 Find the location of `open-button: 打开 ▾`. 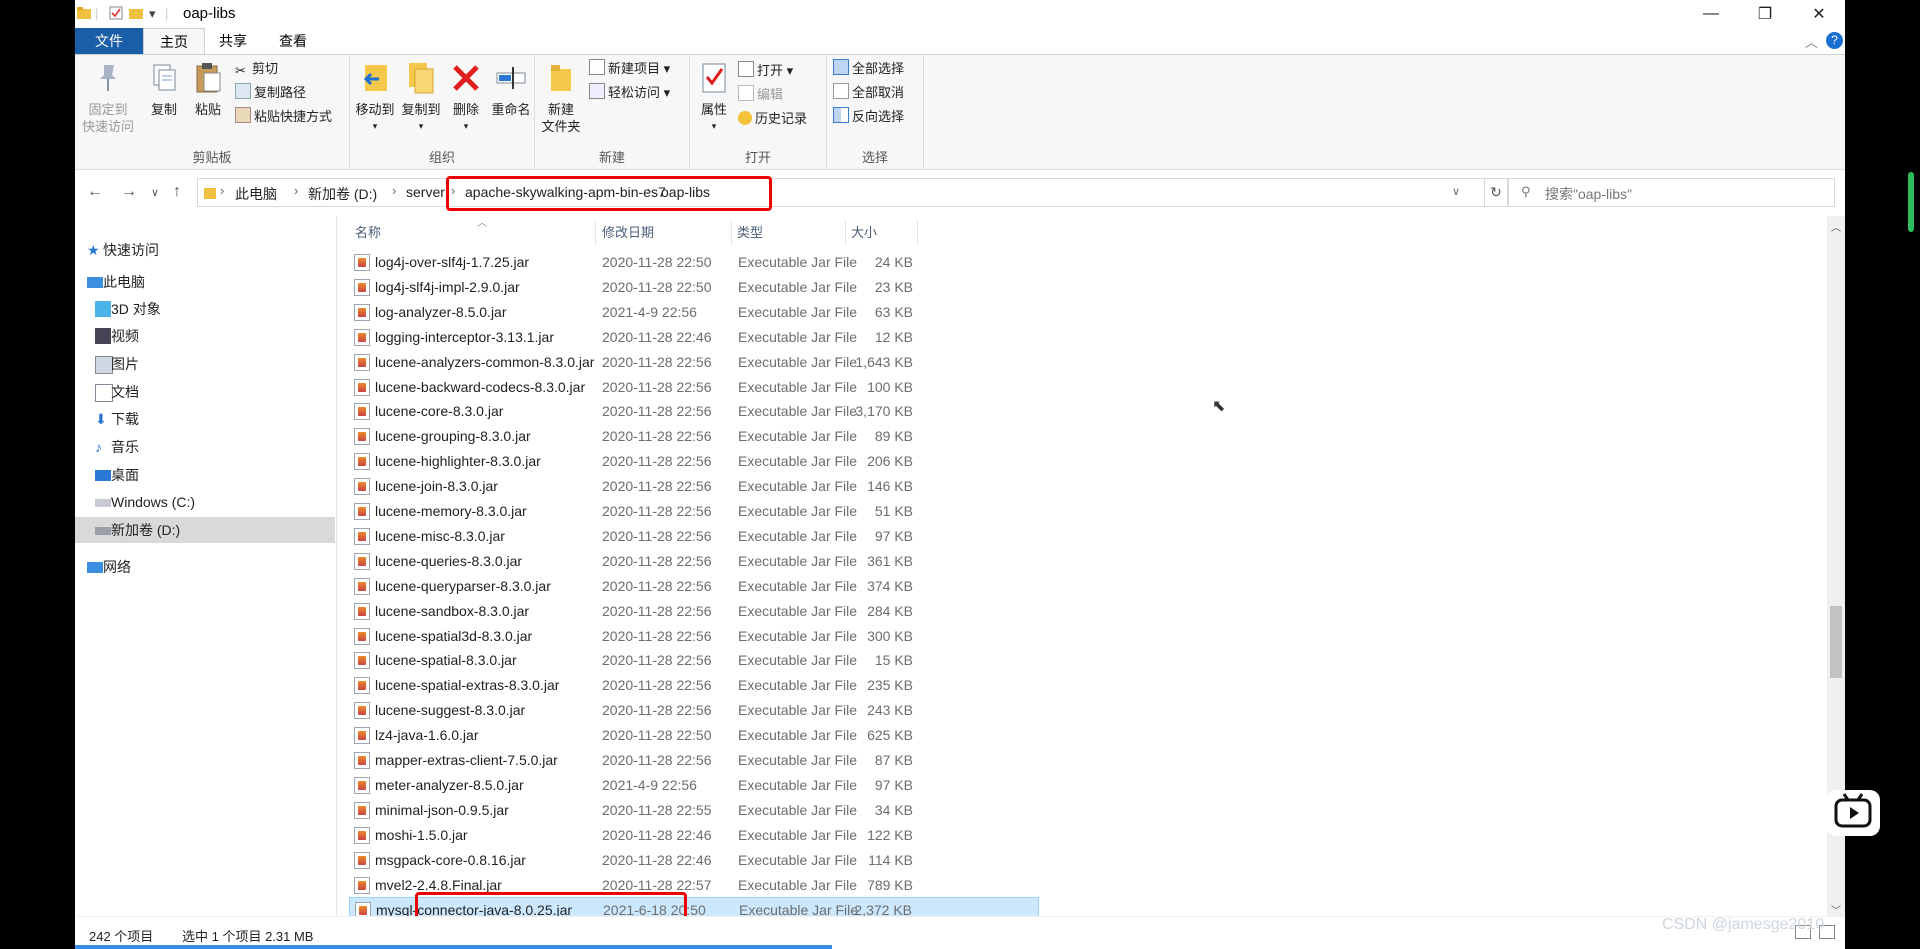

open-button: 打开 ▾ is located at coordinates (765, 71).